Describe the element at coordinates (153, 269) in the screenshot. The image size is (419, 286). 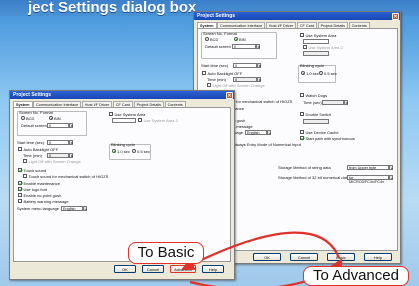
I see `small-cancel-button: Cancel` at that location.